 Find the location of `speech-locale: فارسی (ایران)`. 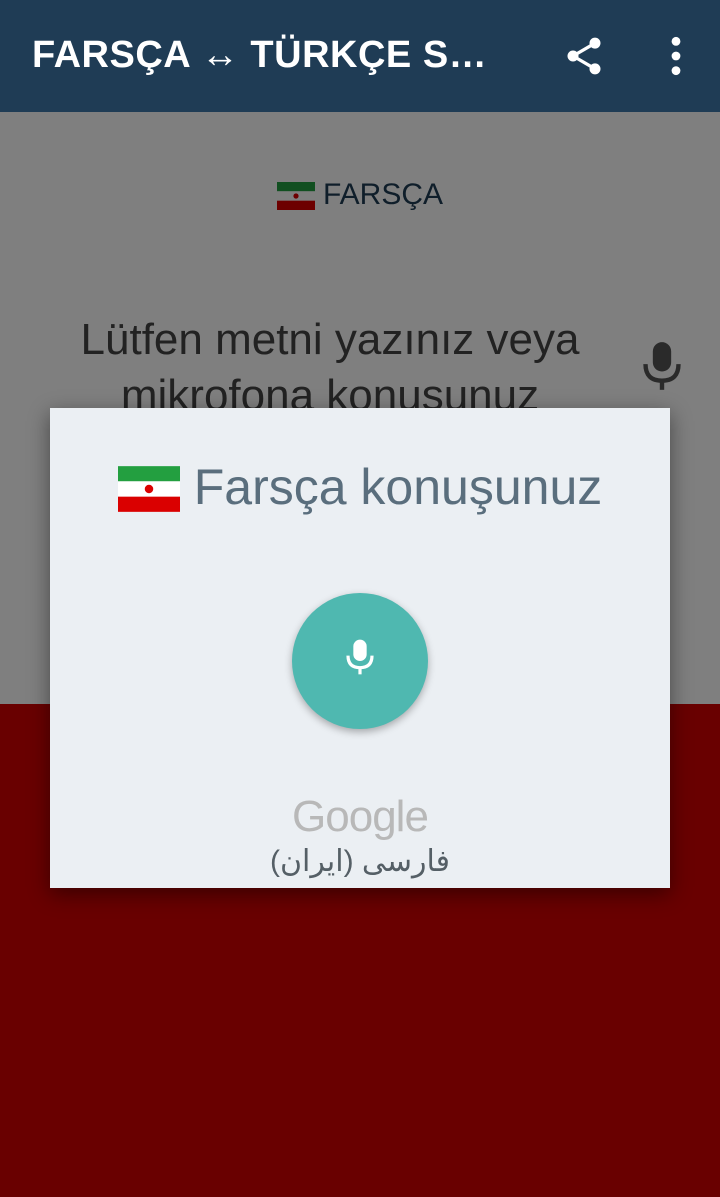

speech-locale: فارسی (ایران) is located at coordinates (360, 861).